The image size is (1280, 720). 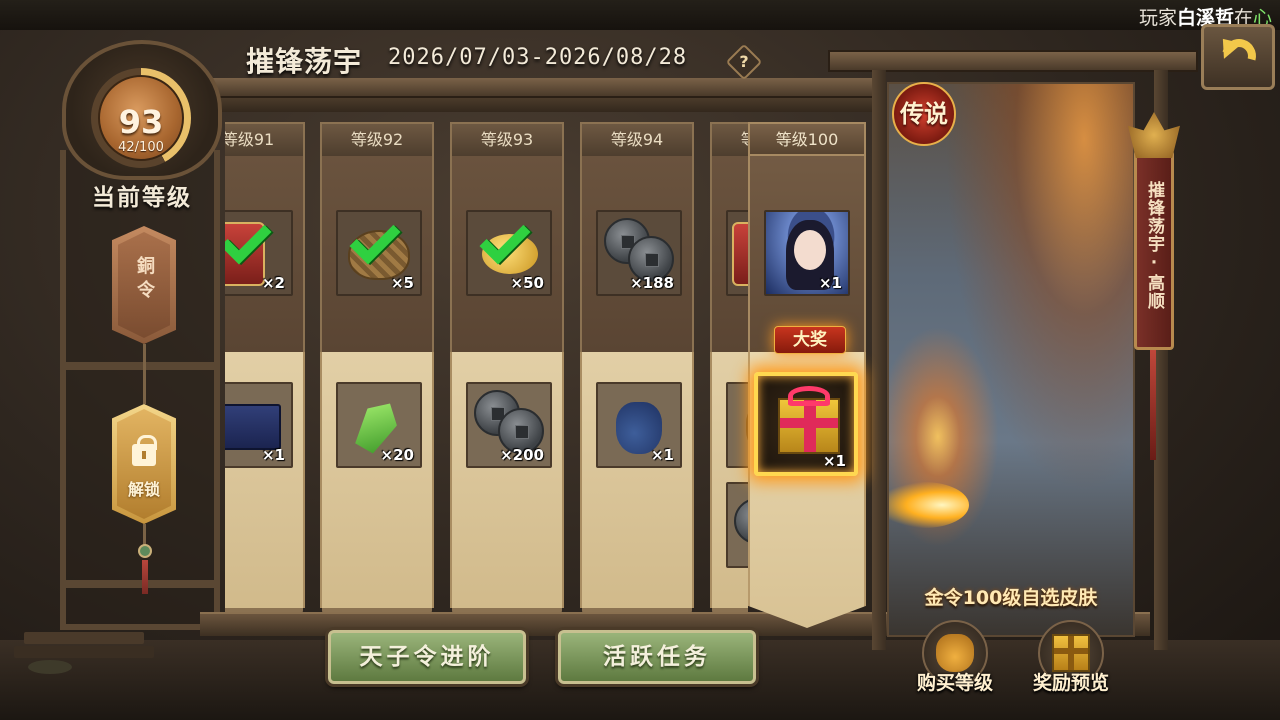 What do you see at coordinates (740, 254) in the screenshot?
I see `medal-icon` at bounding box center [740, 254].